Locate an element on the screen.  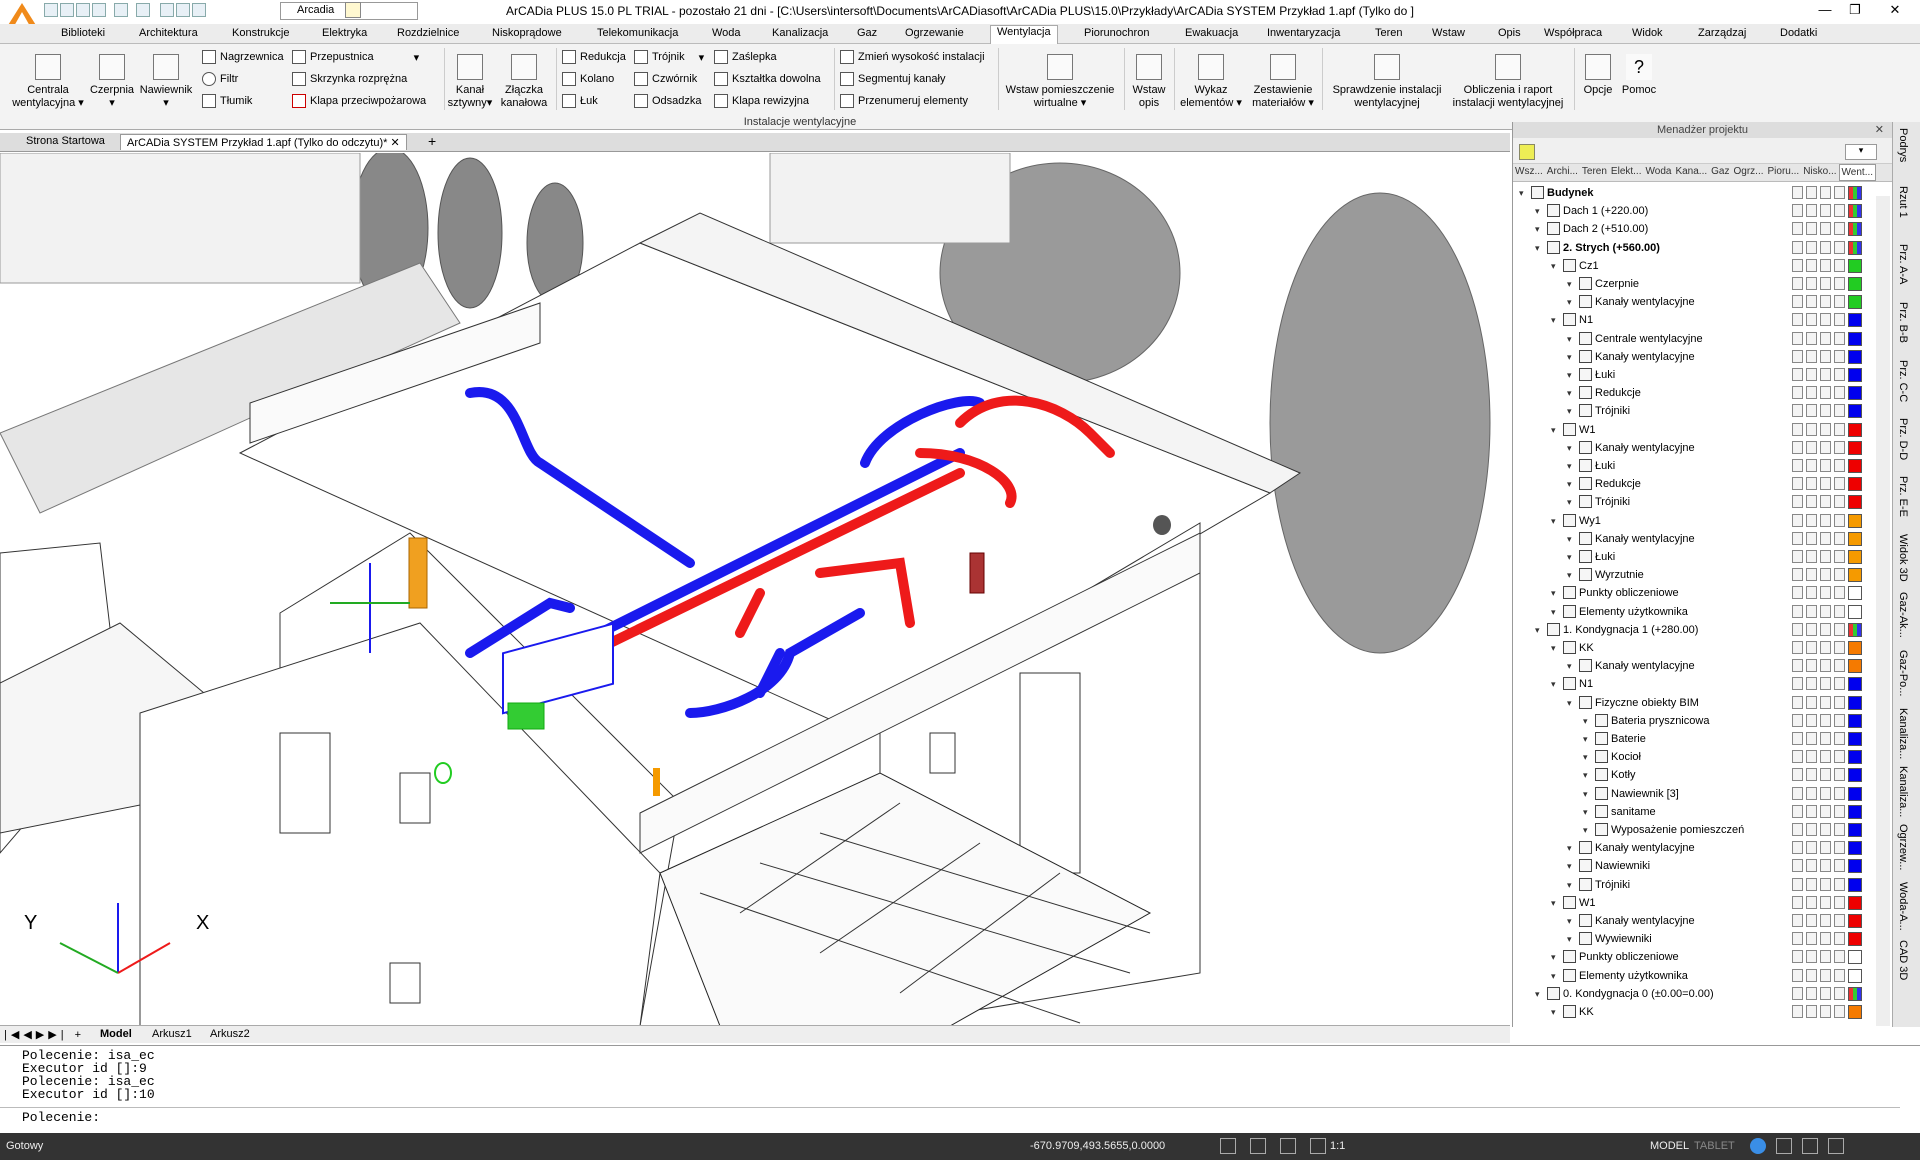
czerpnia-button: Czerpnia ▾ is located at coordinates (112, 82).